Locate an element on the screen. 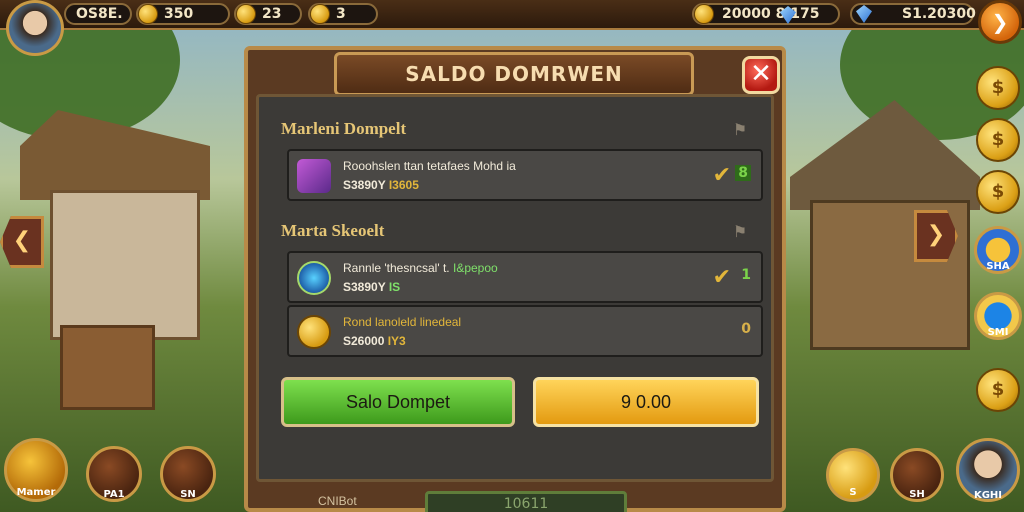 The height and width of the screenshot is (512, 1024). row-value: S3890Y I3605 is located at coordinates (381, 185).